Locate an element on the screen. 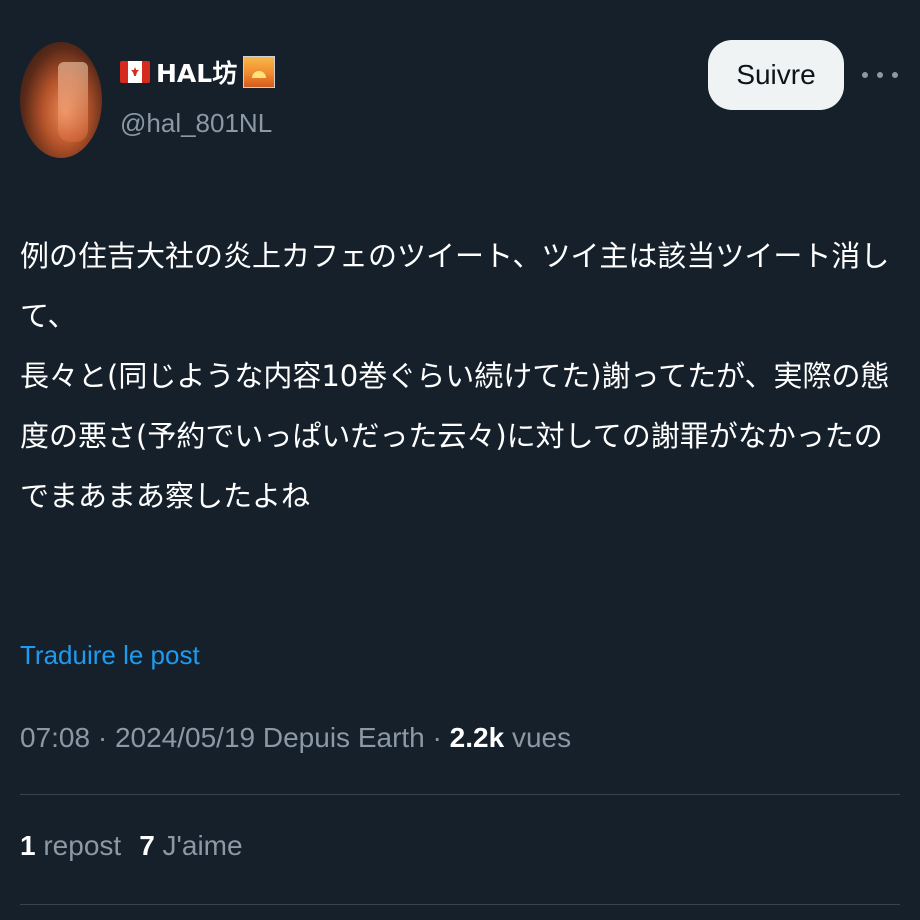 The width and height of the screenshot is (920, 920). canada-flag-icon is located at coordinates (135, 72).